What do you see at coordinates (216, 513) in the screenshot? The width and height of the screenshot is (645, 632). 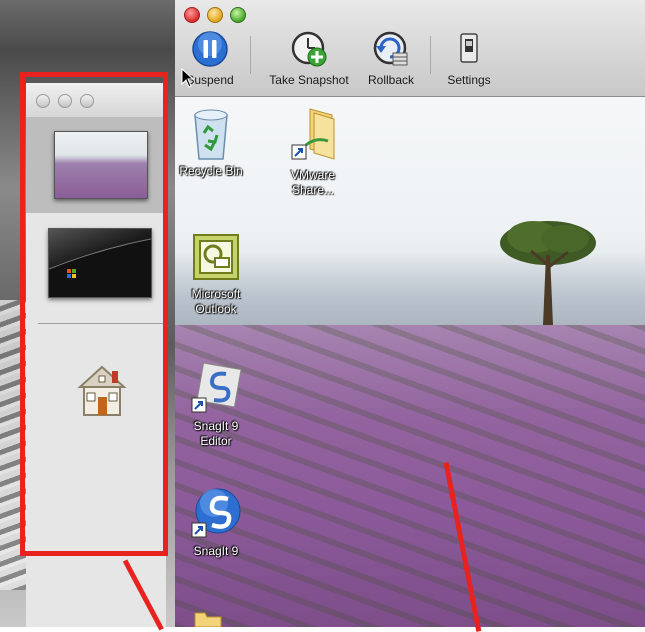 I see `snagit-icon` at bounding box center [216, 513].